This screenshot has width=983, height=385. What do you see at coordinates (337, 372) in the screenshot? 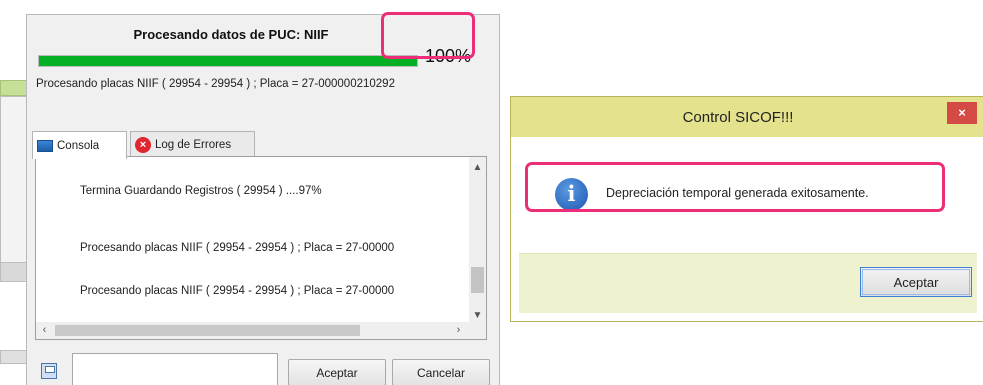
I see `accept-button: Aceptar` at bounding box center [337, 372].